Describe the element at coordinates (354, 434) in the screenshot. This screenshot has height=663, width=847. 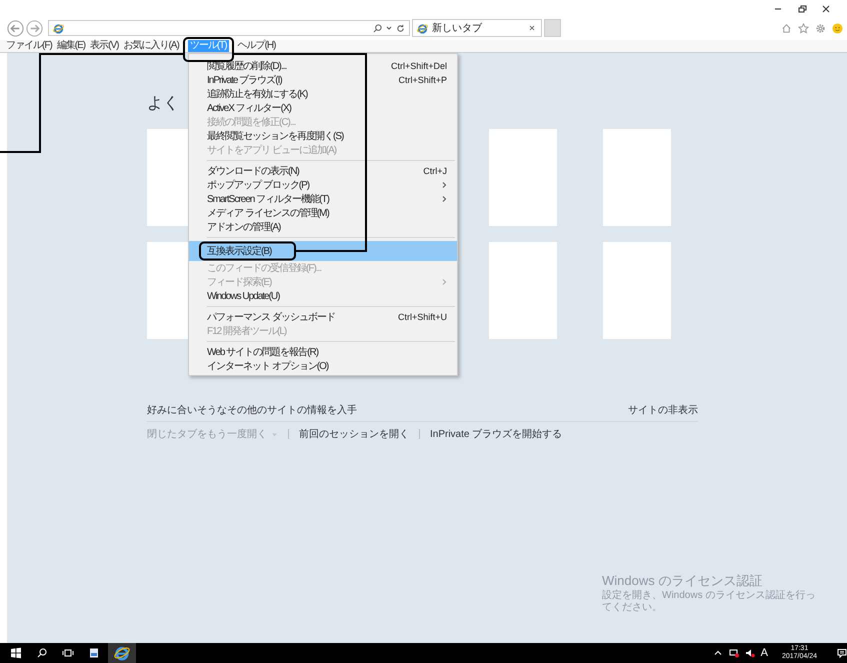
I see `page-link: 前回のセッションを開く` at that location.